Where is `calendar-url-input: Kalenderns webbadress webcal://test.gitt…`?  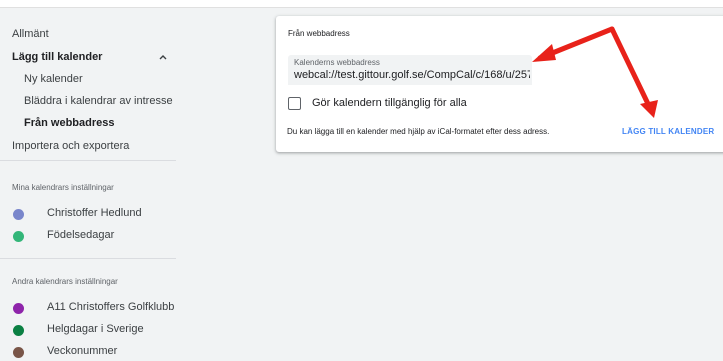 calendar-url-input: Kalenderns webbadress webcal://test.gitt… is located at coordinates (410, 70).